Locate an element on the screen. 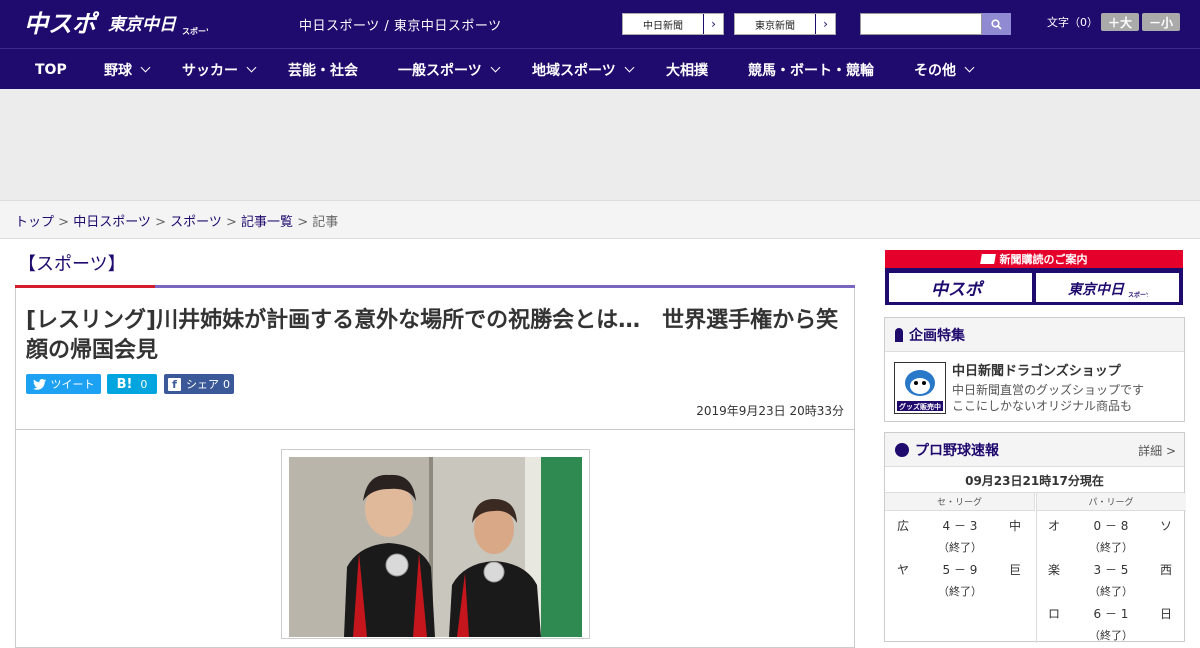  subscription-heading-label: 新聞購読のご案内 is located at coordinates (1043, 259).